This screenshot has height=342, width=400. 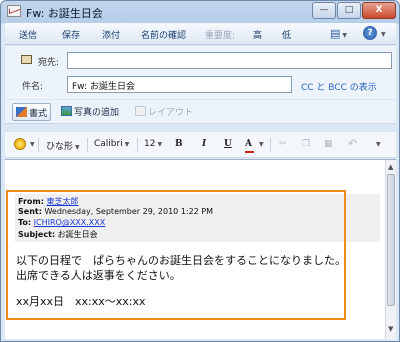 I want to click on address-book-icon, so click(x=26, y=59).